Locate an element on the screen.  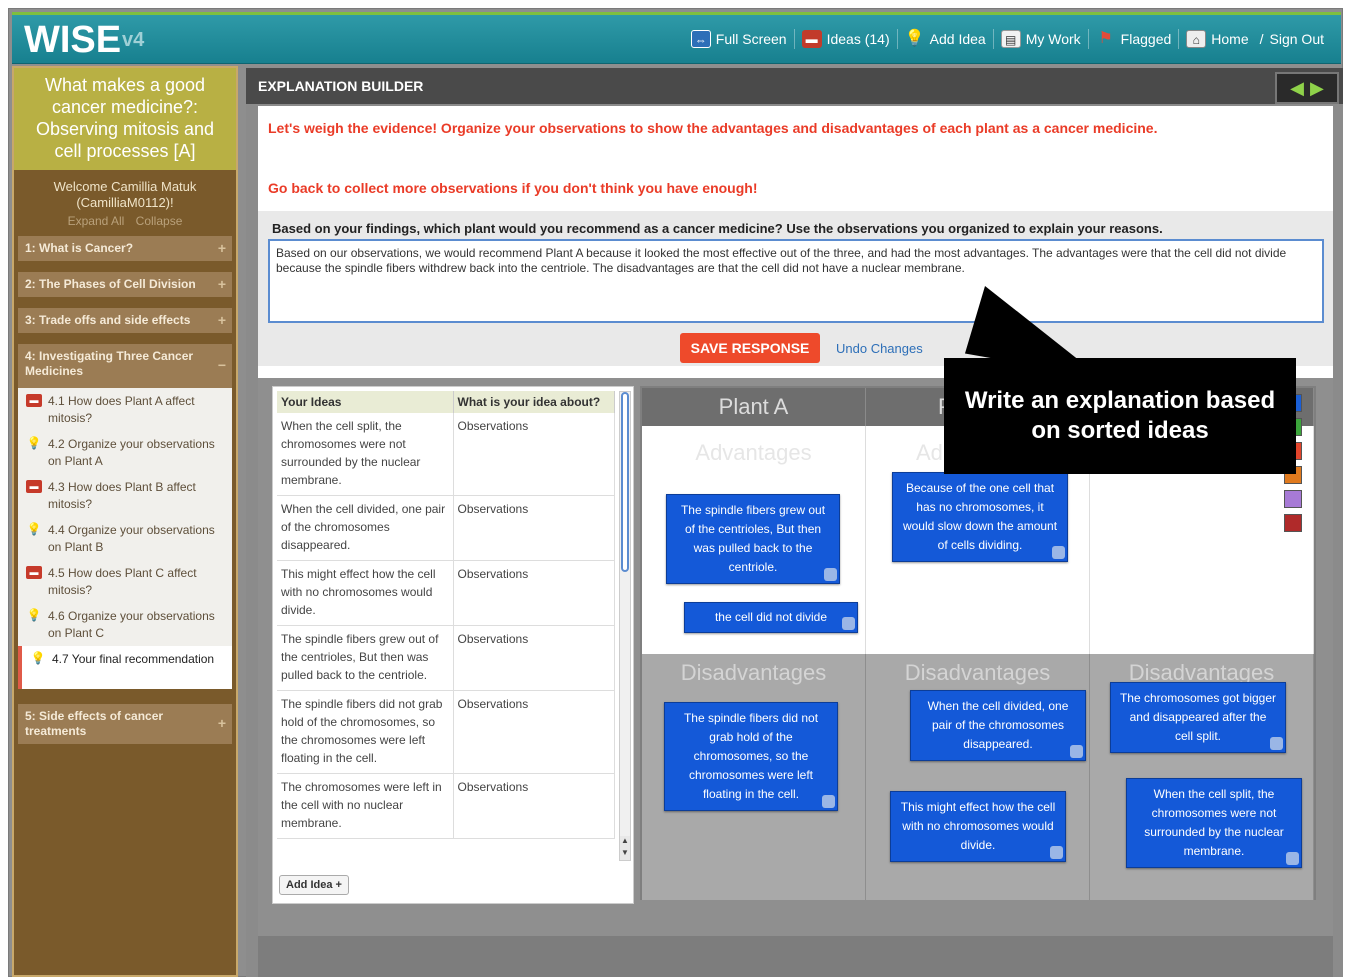
flagged-button: ⚑ Flagged is located at coordinates (1134, 39).